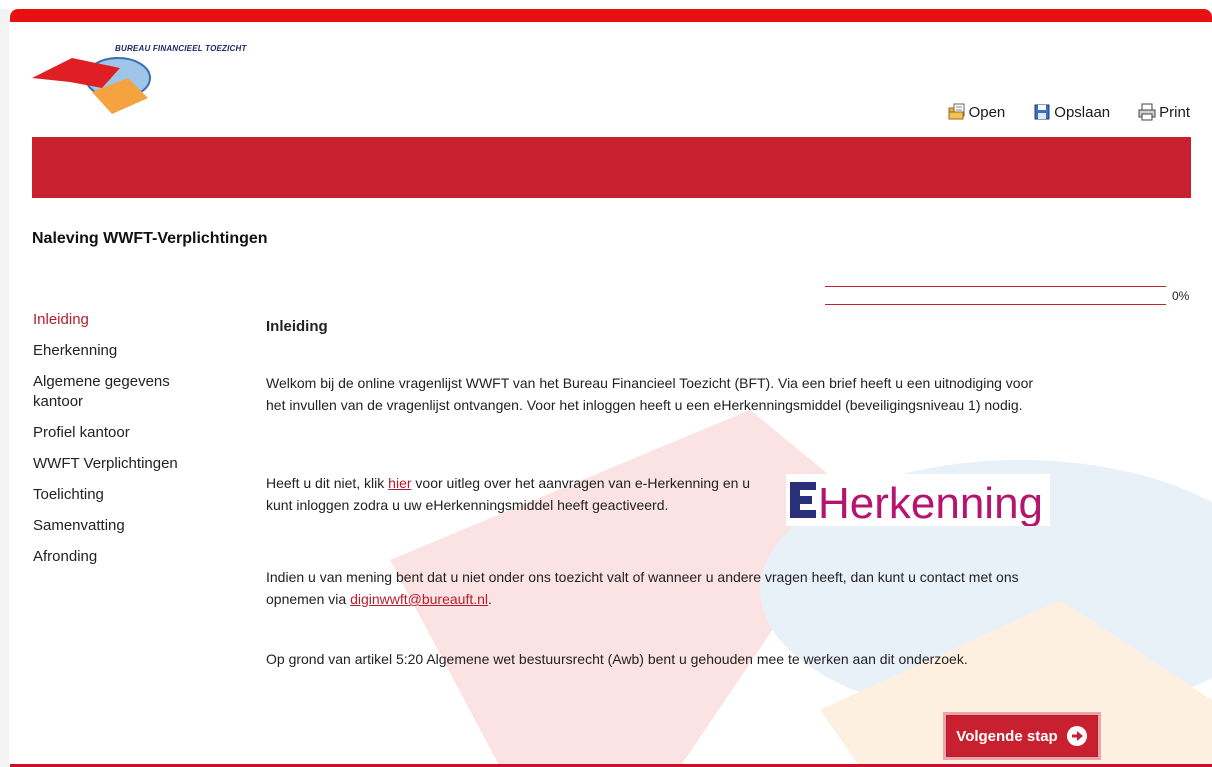  I want to click on page-title: Naleving WWFT-Verplichtingen, so click(150, 238).